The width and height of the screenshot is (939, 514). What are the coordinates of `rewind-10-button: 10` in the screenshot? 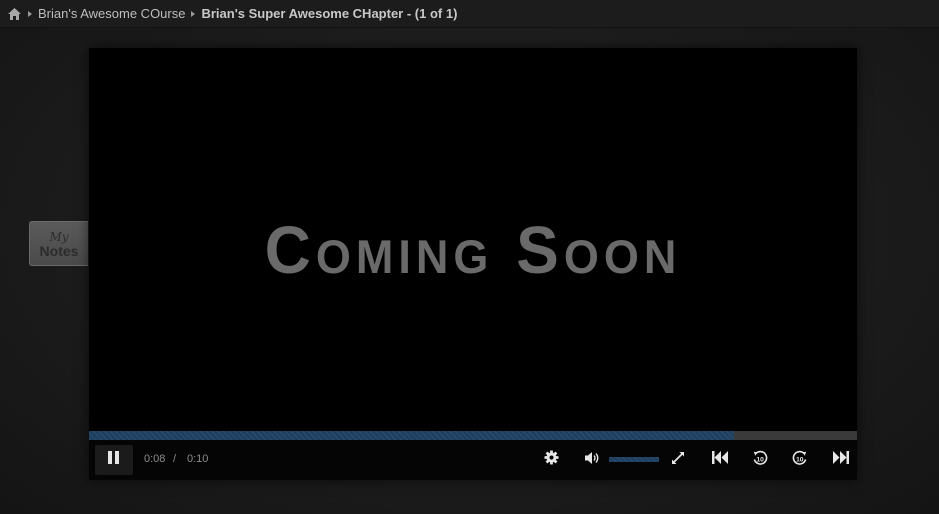 It's located at (760, 460).